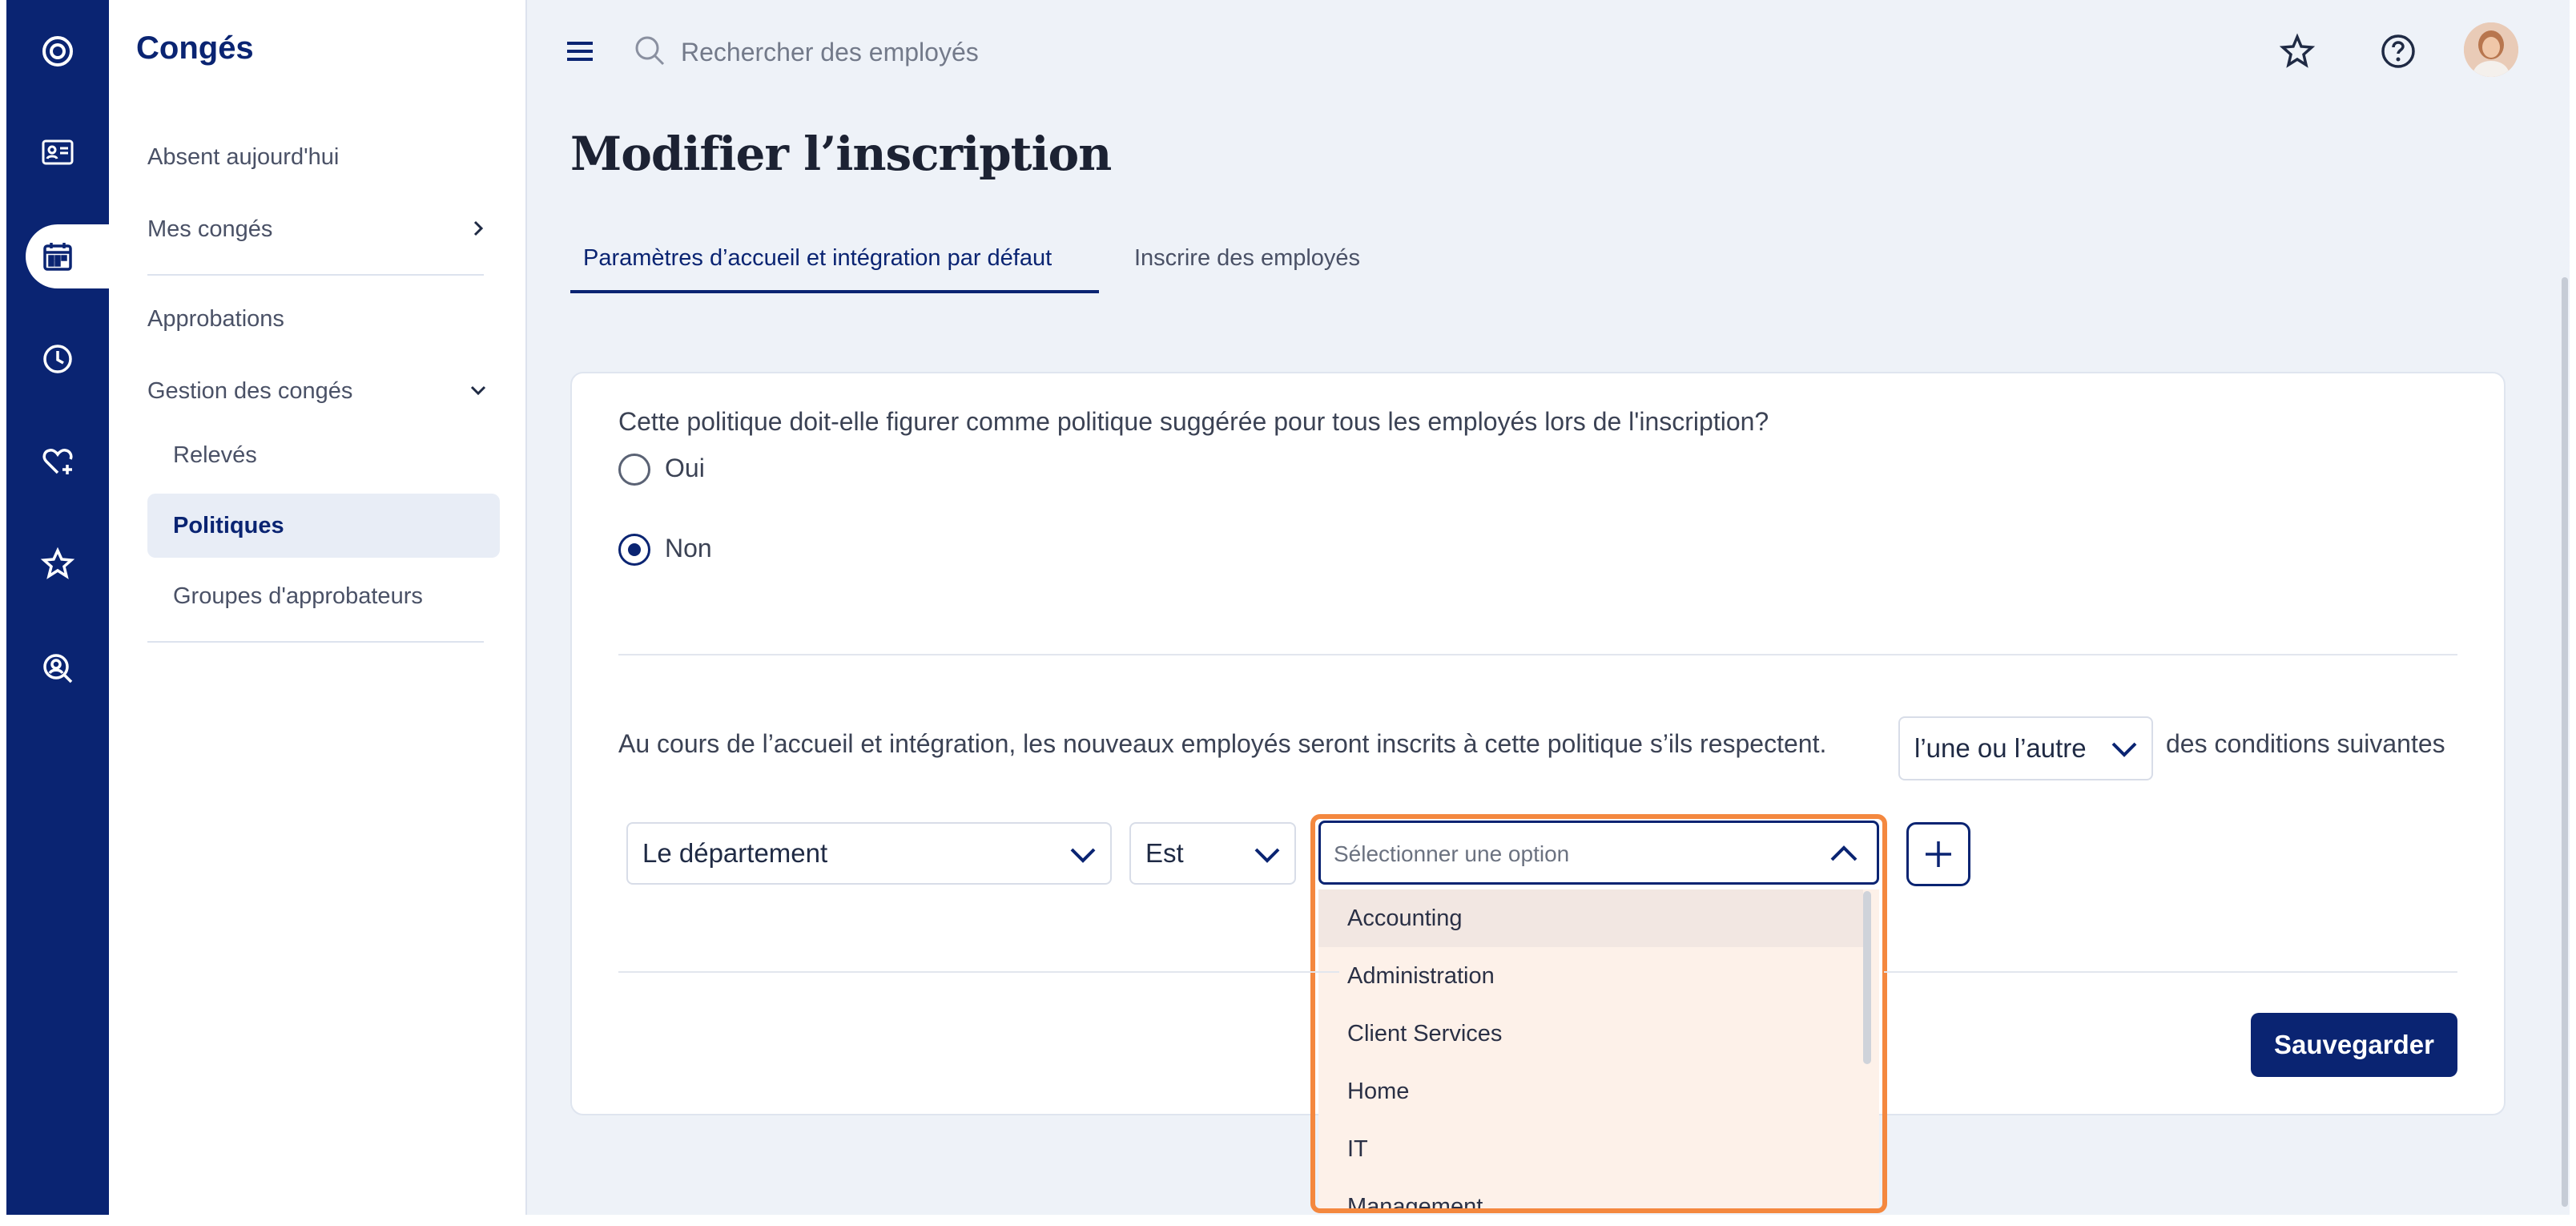 This screenshot has width=2576, height=1226. What do you see at coordinates (58, 462) in the screenshot?
I see `heart-plus-icon` at bounding box center [58, 462].